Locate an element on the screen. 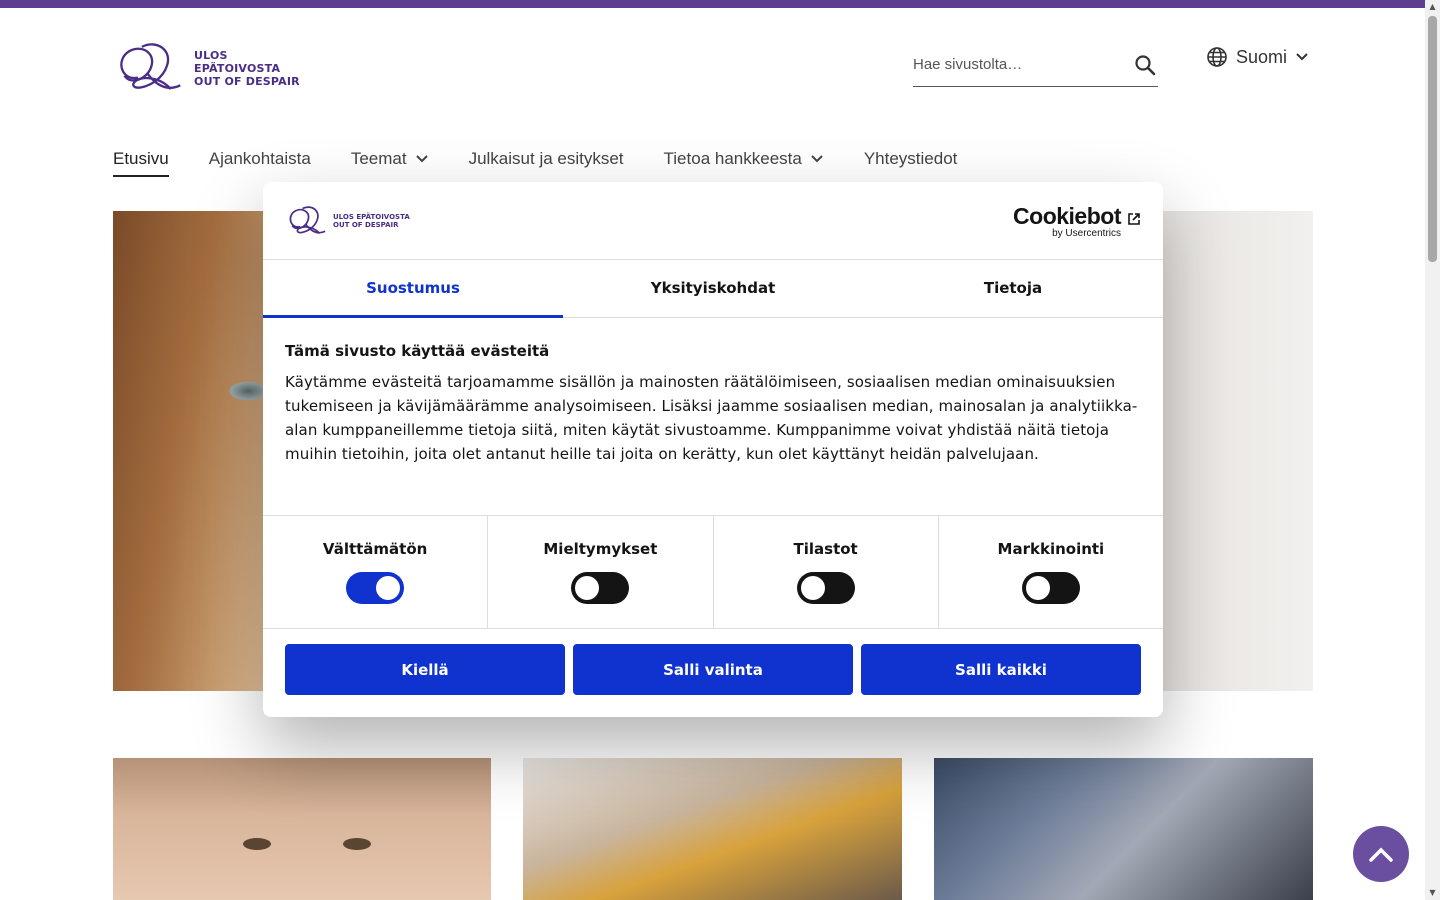  nav-item-julkaisut: Julkaisut ja esitykset is located at coordinates (546, 159).